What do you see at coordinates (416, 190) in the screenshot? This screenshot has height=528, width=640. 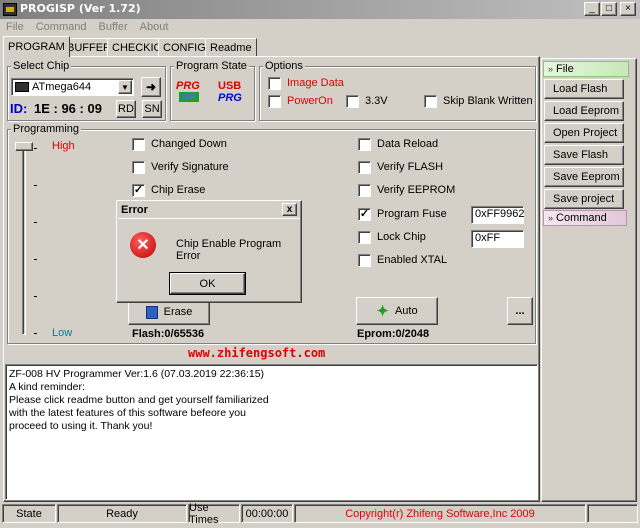 I see `verify-eeprom-label: Verify EEPROM` at bounding box center [416, 190].